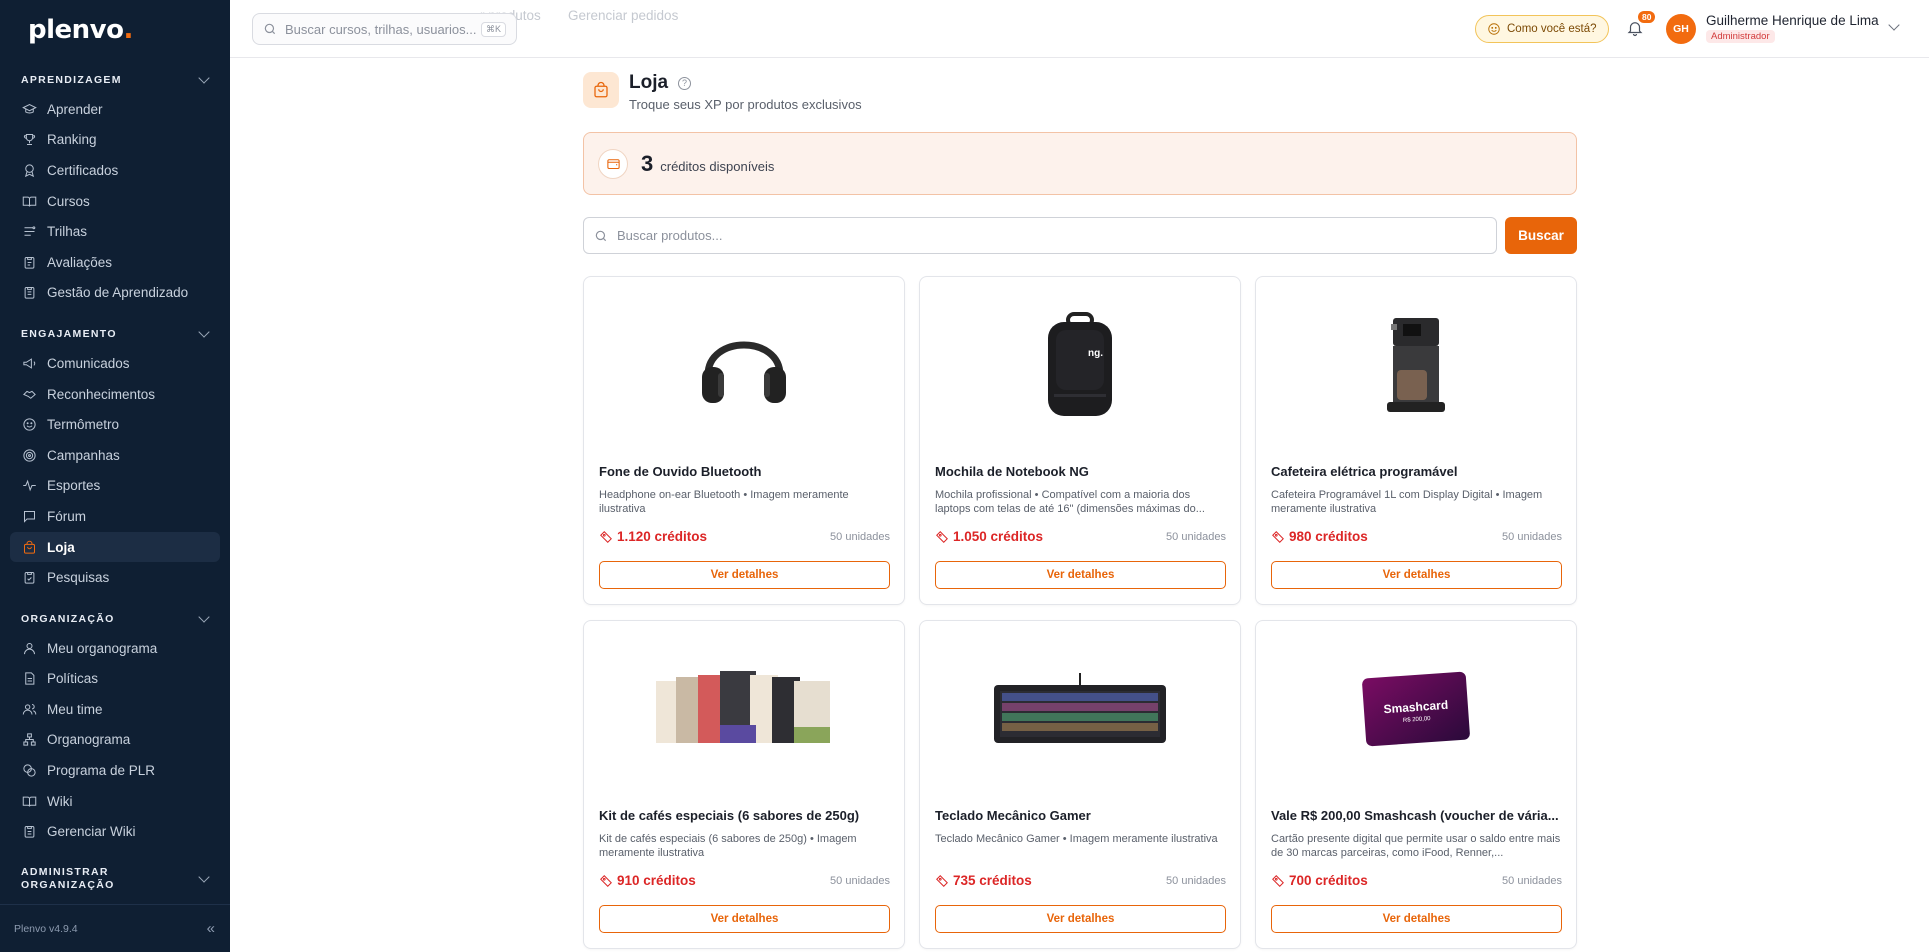 The height and width of the screenshot is (952, 1929). I want to click on smile-icon, so click(29, 425).